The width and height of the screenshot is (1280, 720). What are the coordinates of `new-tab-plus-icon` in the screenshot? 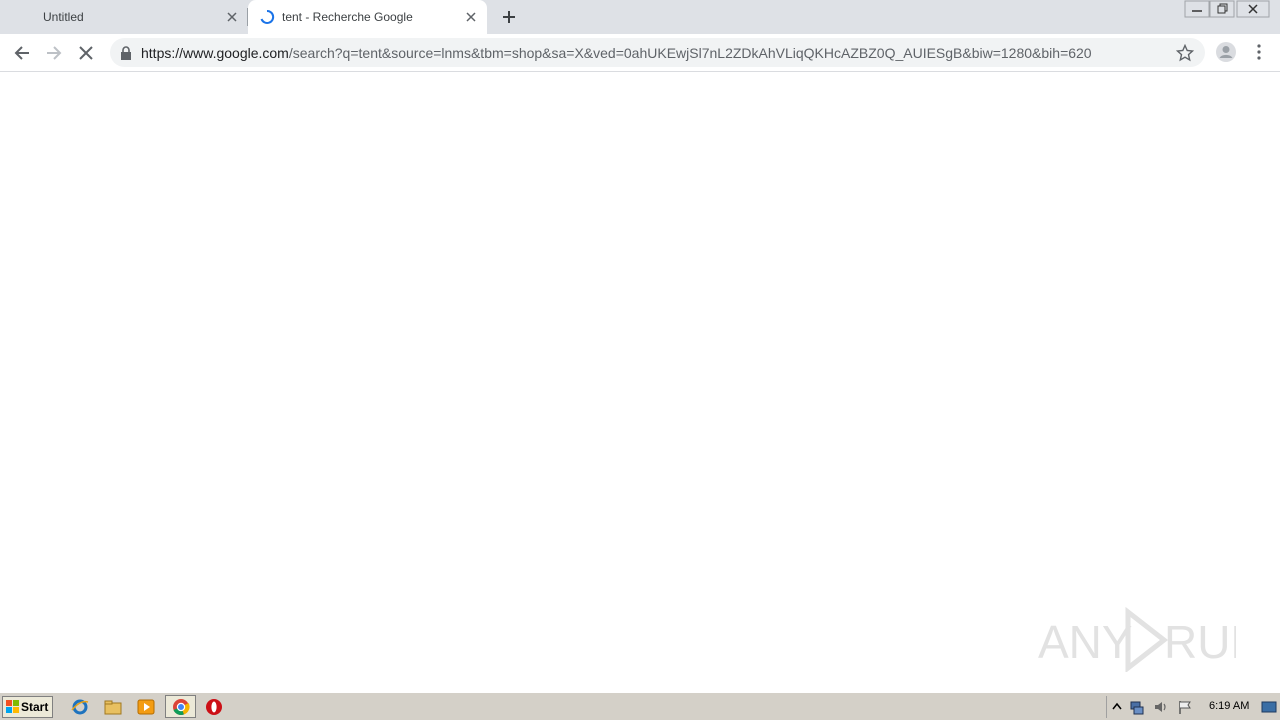 It's located at (509, 17).